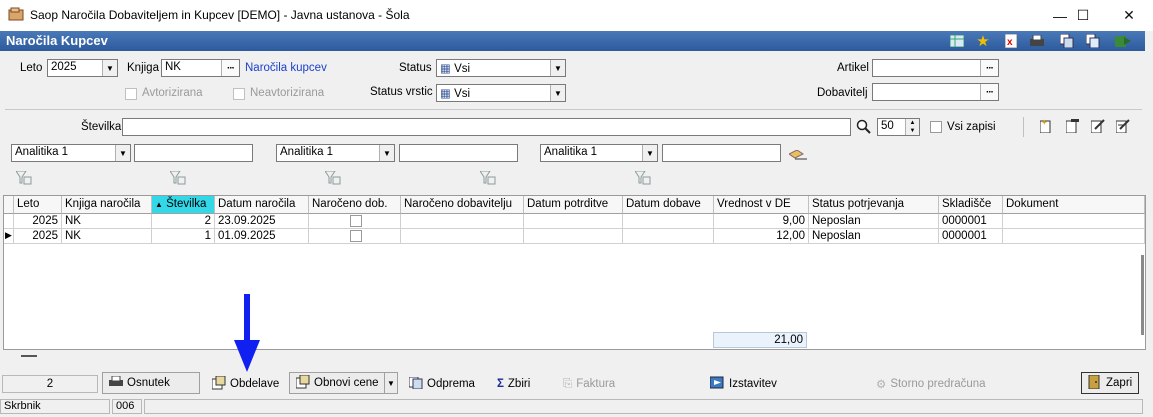 The width and height of the screenshot is (1153, 417). I want to click on table-cell: 23.09.2025, so click(262, 221).